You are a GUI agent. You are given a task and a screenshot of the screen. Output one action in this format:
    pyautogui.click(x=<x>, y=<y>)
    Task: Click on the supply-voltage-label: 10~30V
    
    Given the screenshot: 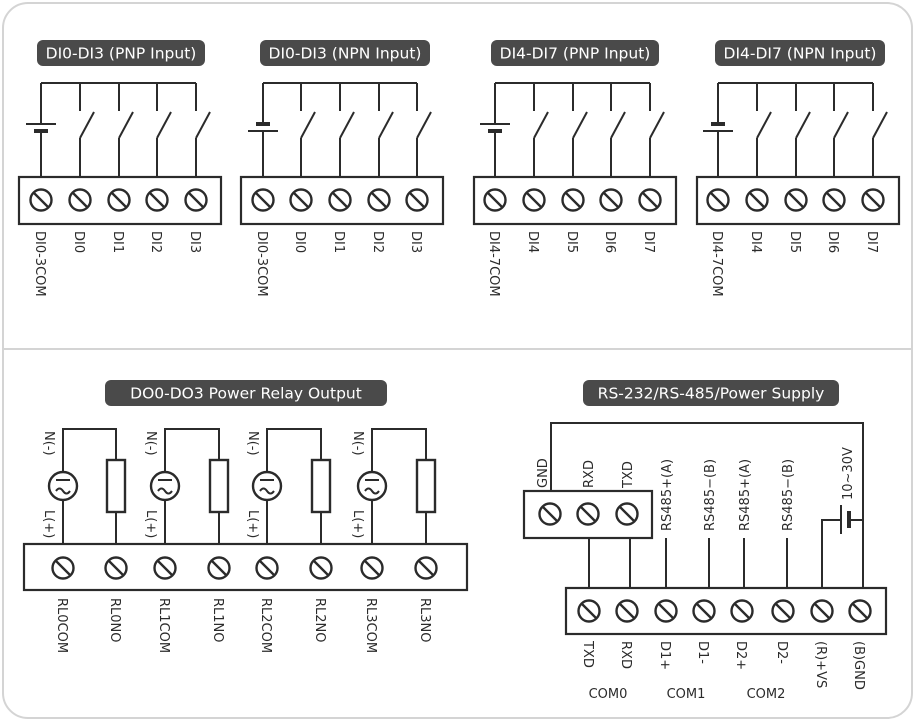 What is the action you would take?
    pyautogui.click(x=848, y=473)
    